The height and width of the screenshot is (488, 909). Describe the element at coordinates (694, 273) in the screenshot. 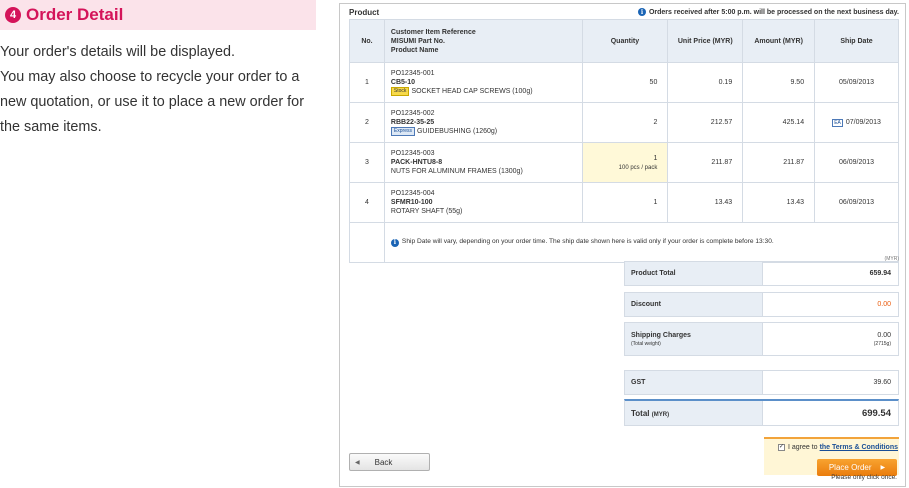

I see `product-total-label: Product Total` at that location.